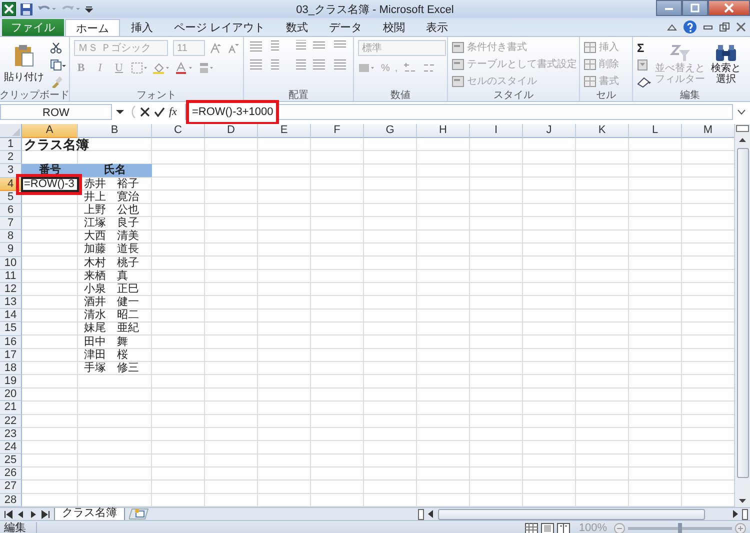  What do you see at coordinates (690, 95) in the screenshot?
I see `group-label: 編集` at bounding box center [690, 95].